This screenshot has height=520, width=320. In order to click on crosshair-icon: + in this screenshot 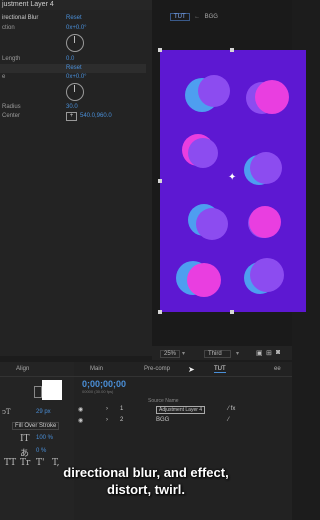, I will do `click(71, 116)`.